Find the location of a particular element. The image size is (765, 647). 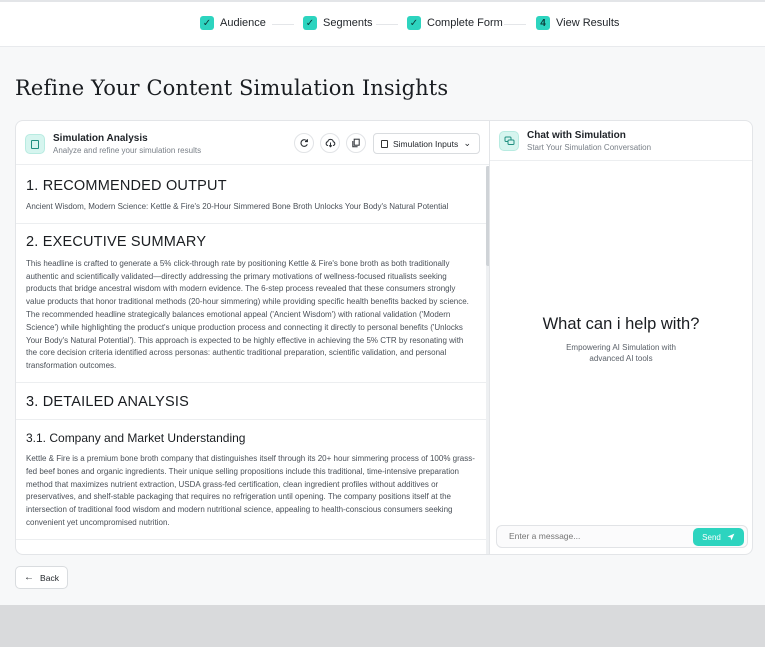

step-number-badge: 4 is located at coordinates (543, 23).